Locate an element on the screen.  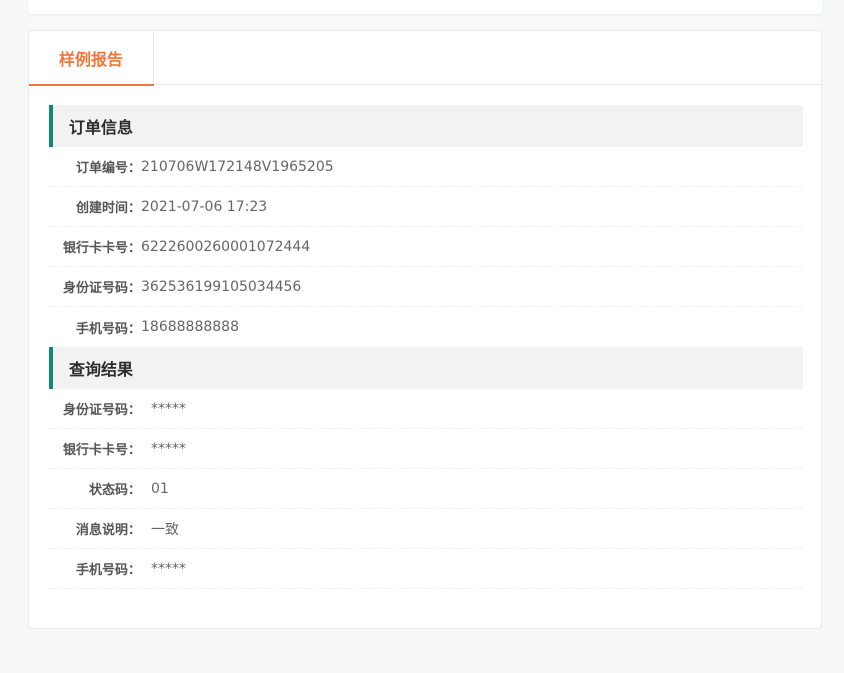
tab-bar: 样例报告 is located at coordinates (425, 58).